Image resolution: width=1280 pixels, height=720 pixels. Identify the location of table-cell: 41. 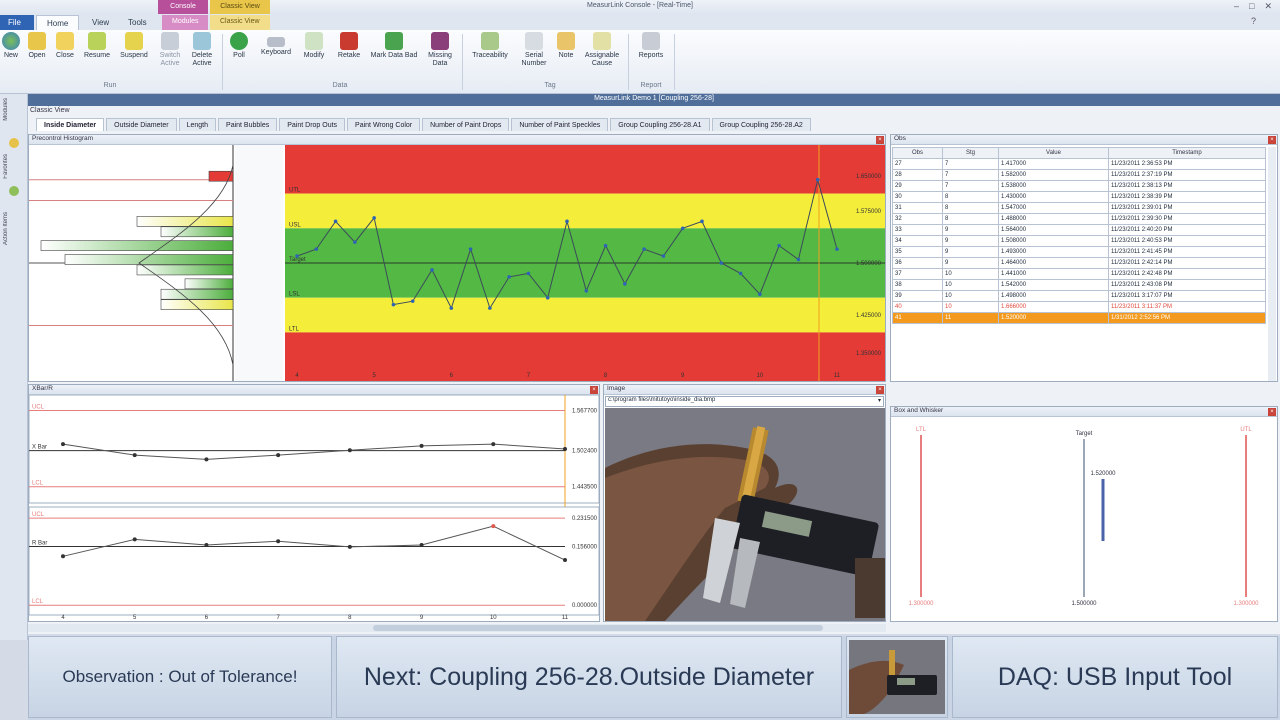
(917, 318).